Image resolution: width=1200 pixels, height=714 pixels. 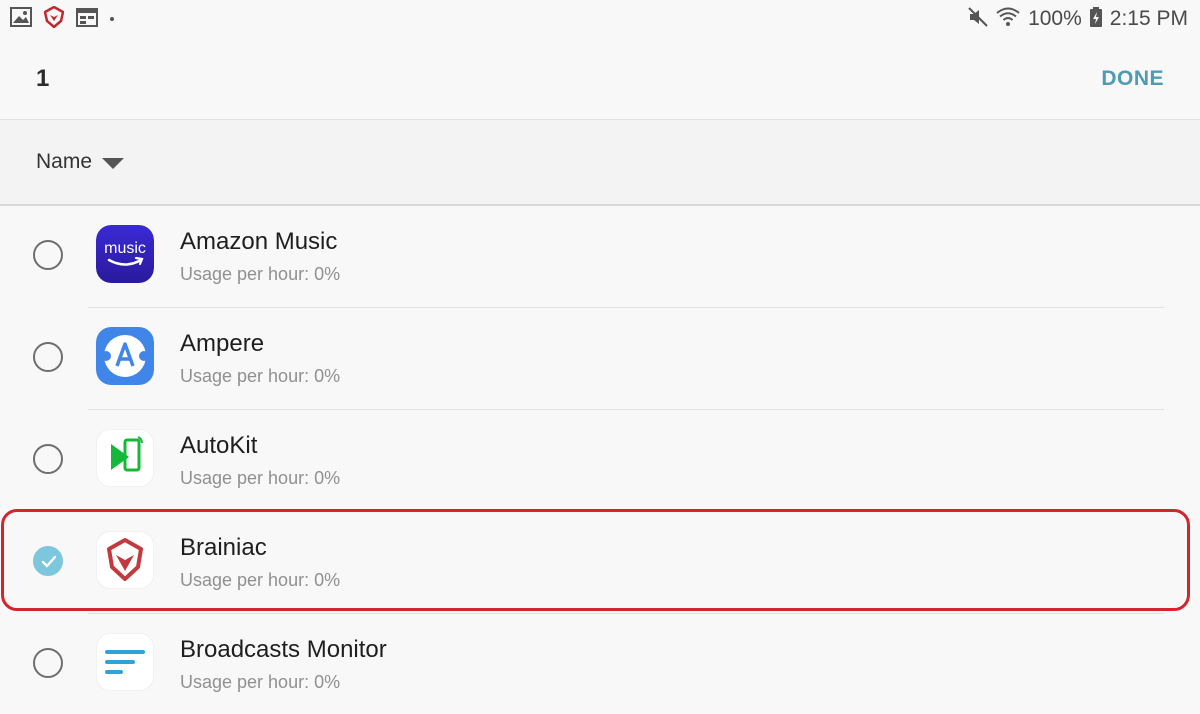 What do you see at coordinates (259, 241) in the screenshot?
I see `app-name: Amazon Music` at bounding box center [259, 241].